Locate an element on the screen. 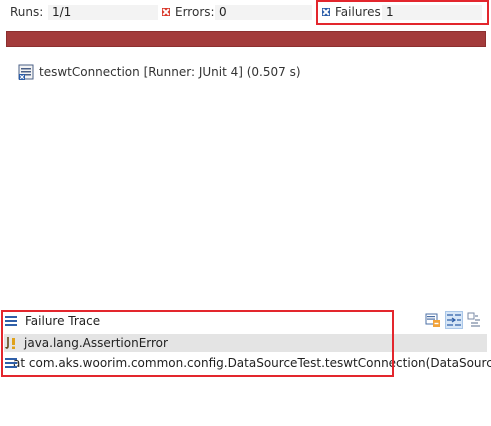 This screenshot has width=491, height=426. errors-counter: Errors: 0 is located at coordinates (237, 12).